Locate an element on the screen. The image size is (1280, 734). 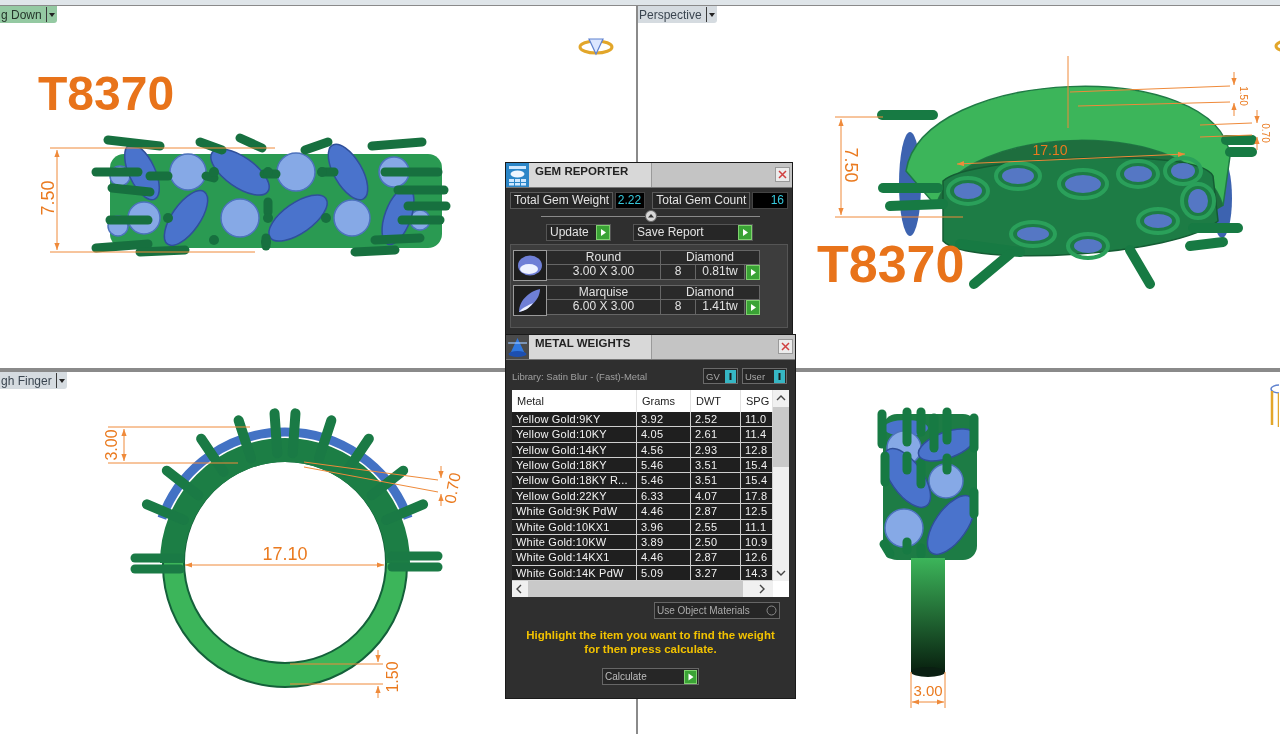
table-cell: White Gold:14KX1 is located at coordinates (574, 557).